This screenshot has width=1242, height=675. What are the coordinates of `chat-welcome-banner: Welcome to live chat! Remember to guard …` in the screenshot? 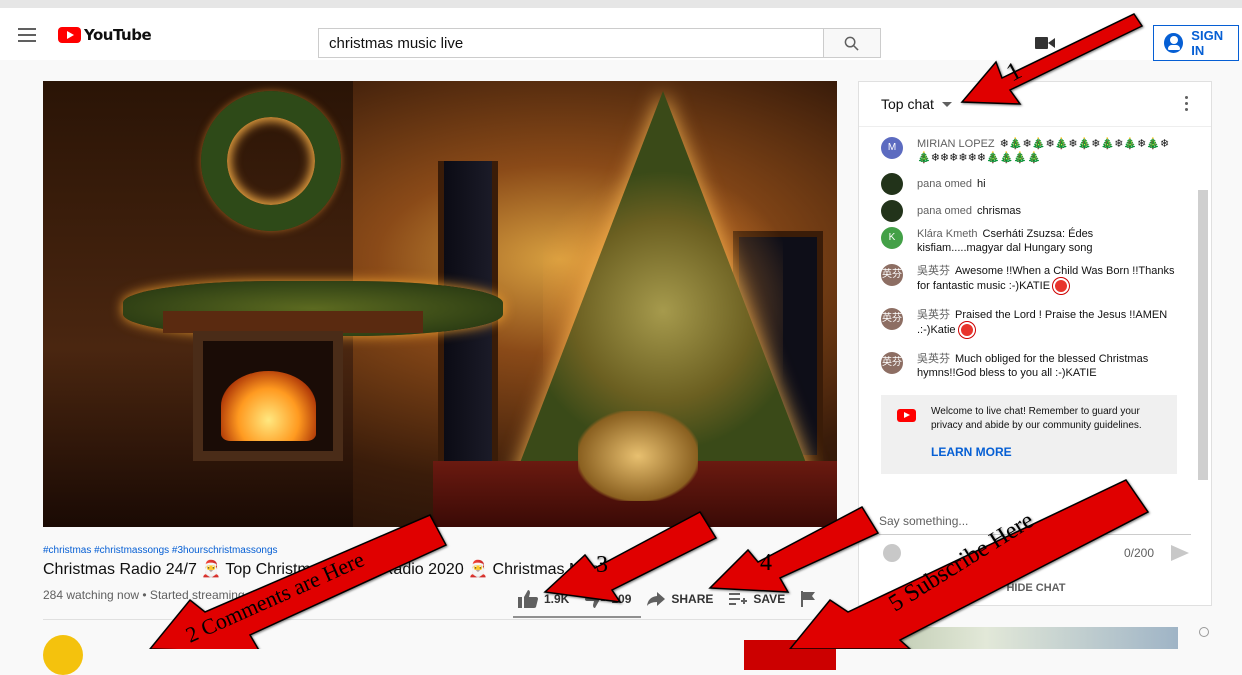 It's located at (1029, 434).